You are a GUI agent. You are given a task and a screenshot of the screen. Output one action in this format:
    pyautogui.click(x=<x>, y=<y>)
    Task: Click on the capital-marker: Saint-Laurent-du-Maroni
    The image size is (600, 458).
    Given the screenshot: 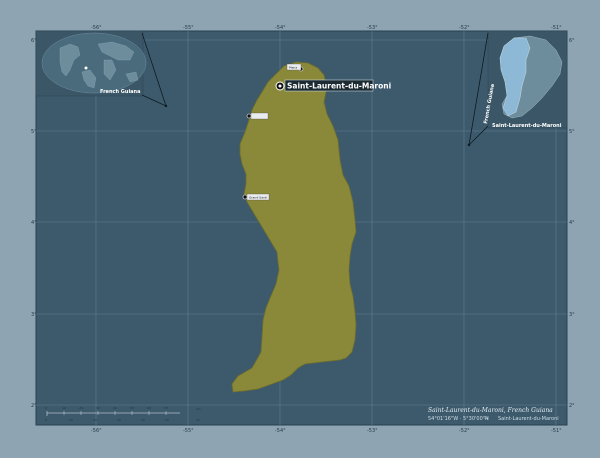 What is the action you would take?
    pyautogui.click(x=333, y=85)
    